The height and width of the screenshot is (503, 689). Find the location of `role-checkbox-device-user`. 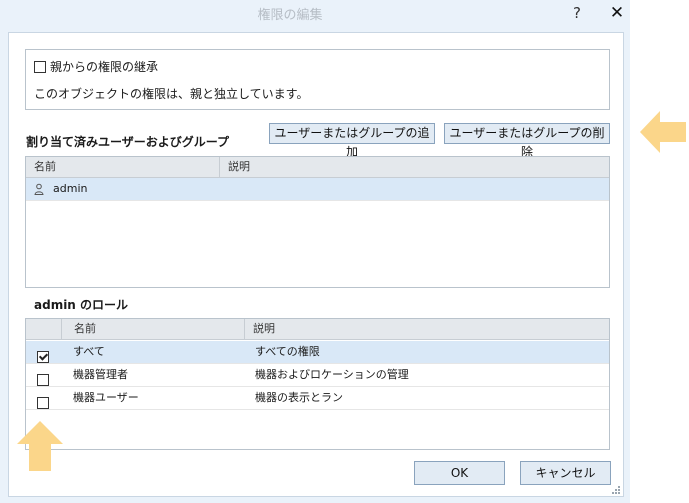

role-checkbox-device-user is located at coordinates (43, 400).